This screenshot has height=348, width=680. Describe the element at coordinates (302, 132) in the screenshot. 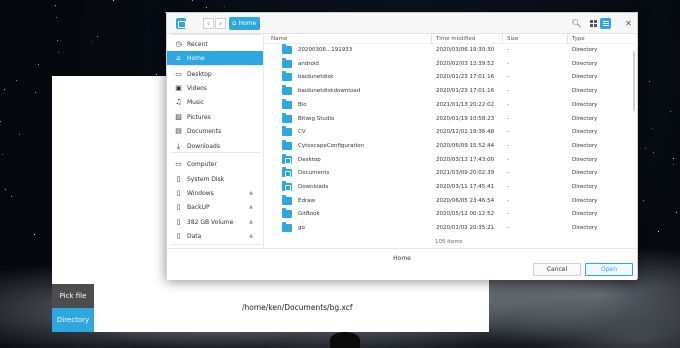

I see `file-name: CV` at that location.